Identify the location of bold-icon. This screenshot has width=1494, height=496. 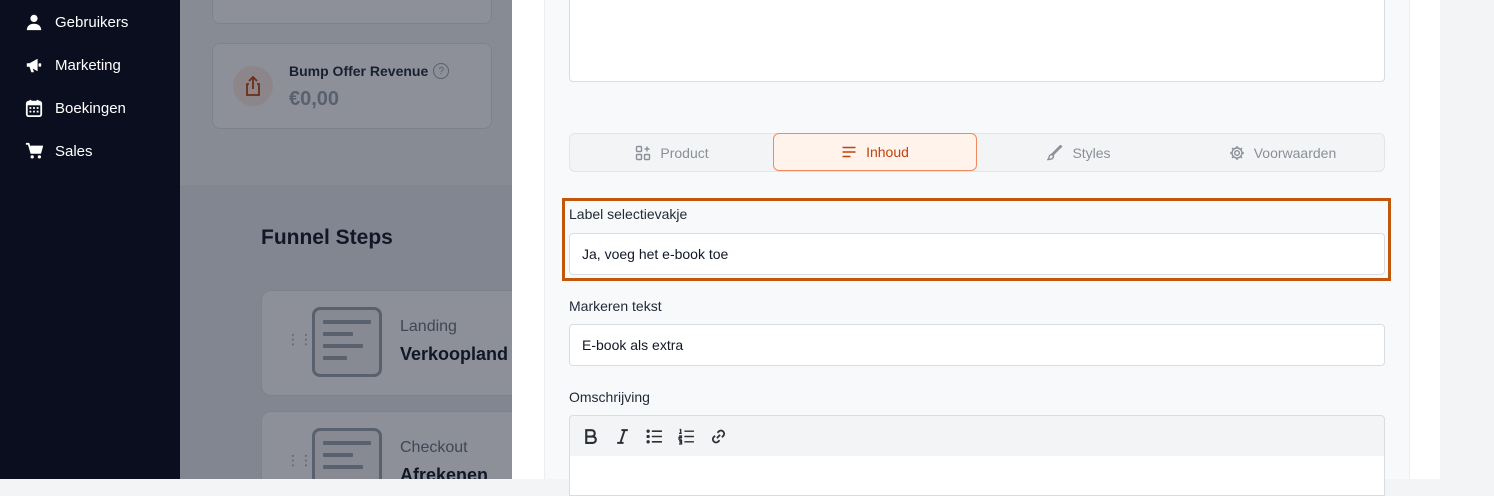
(590, 436).